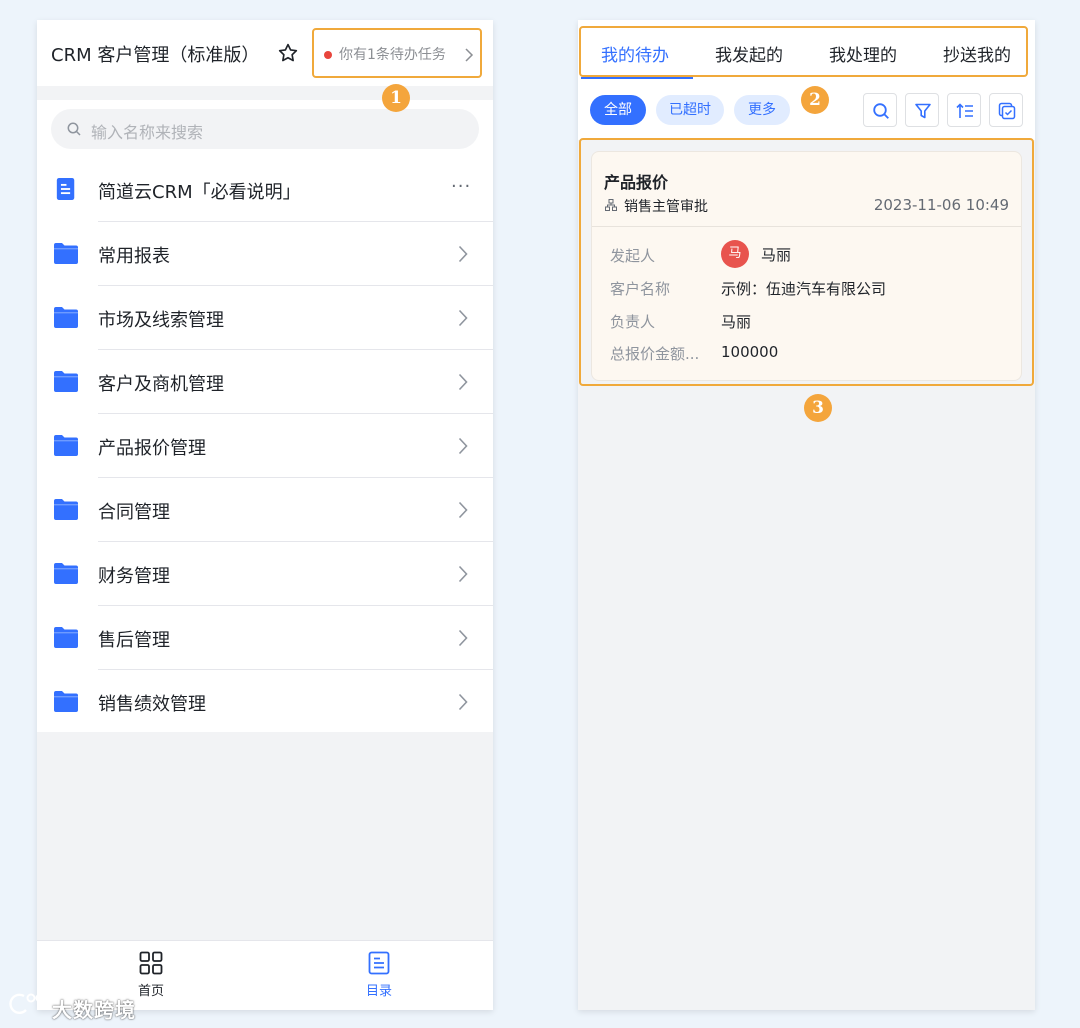 Image resolution: width=1080 pixels, height=1028 pixels. Describe the element at coordinates (328, 55) in the screenshot. I see `alert-dot-icon` at that location.